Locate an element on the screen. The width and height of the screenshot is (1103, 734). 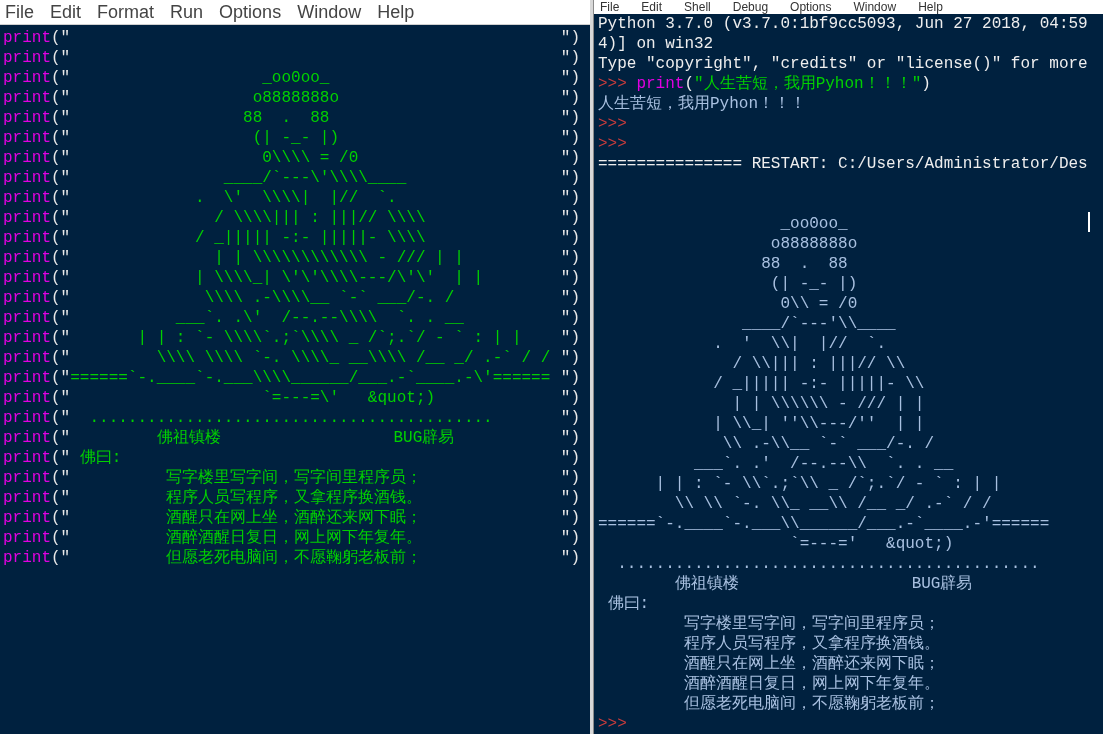
shell-line: 佛祖镇楼 BUG辟易 is located at coordinates (823, 584).